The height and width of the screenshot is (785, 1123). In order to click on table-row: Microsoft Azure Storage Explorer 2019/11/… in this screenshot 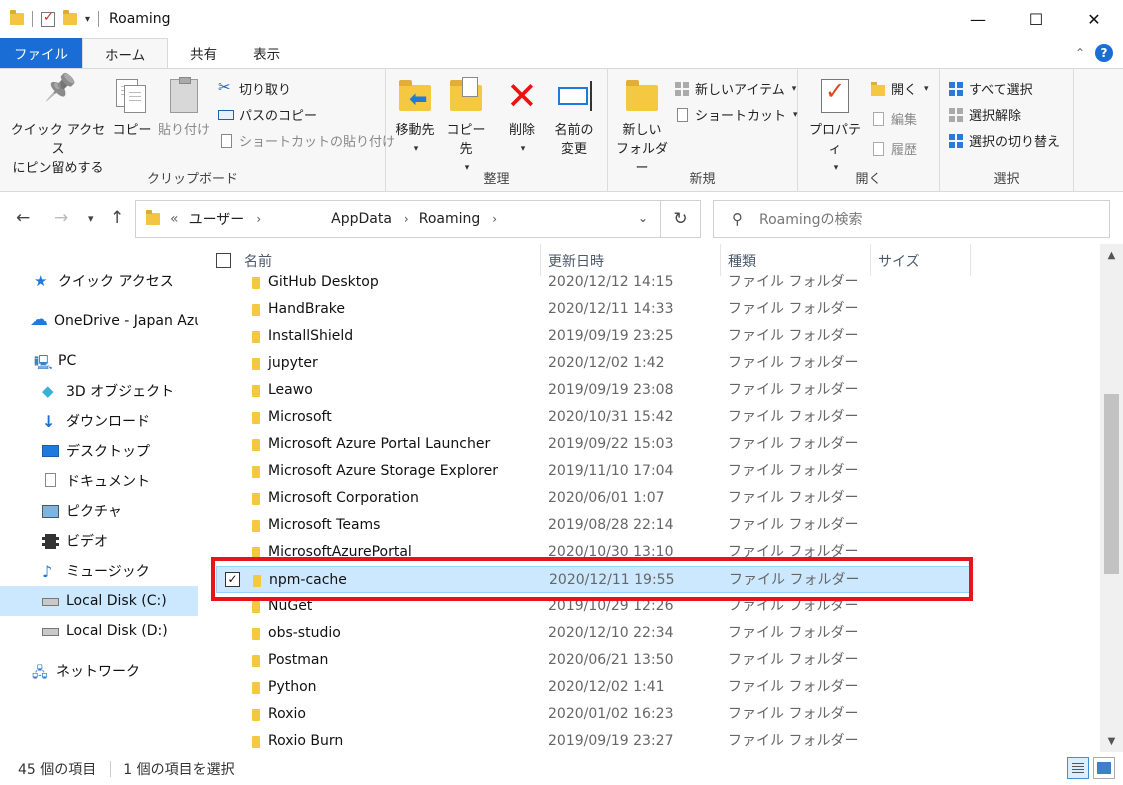, I will do `click(593, 471)`.